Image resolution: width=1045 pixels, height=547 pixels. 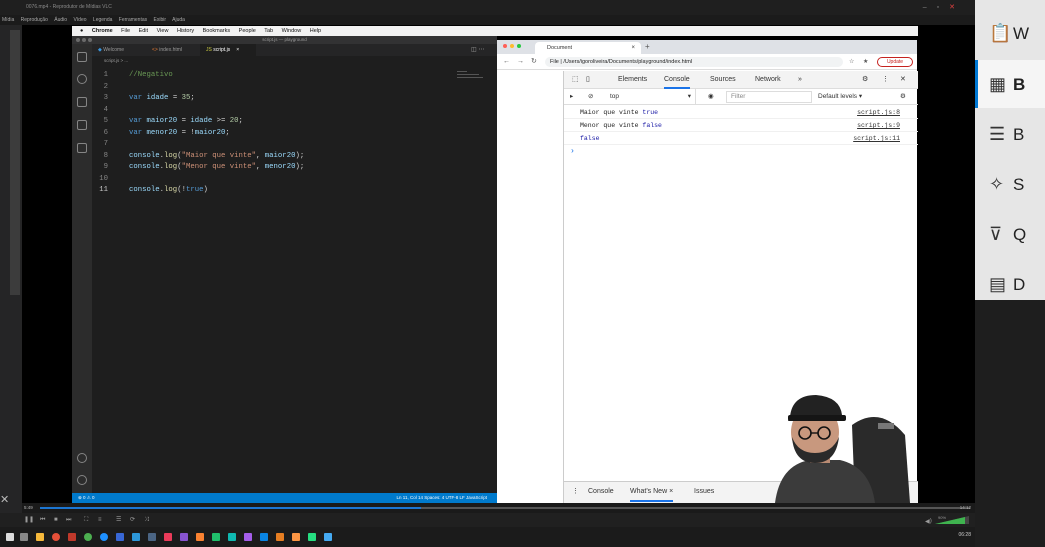 What do you see at coordinates (228, 50) in the screenshot?
I see `tab-script-js: JS script.js ×` at bounding box center [228, 50].